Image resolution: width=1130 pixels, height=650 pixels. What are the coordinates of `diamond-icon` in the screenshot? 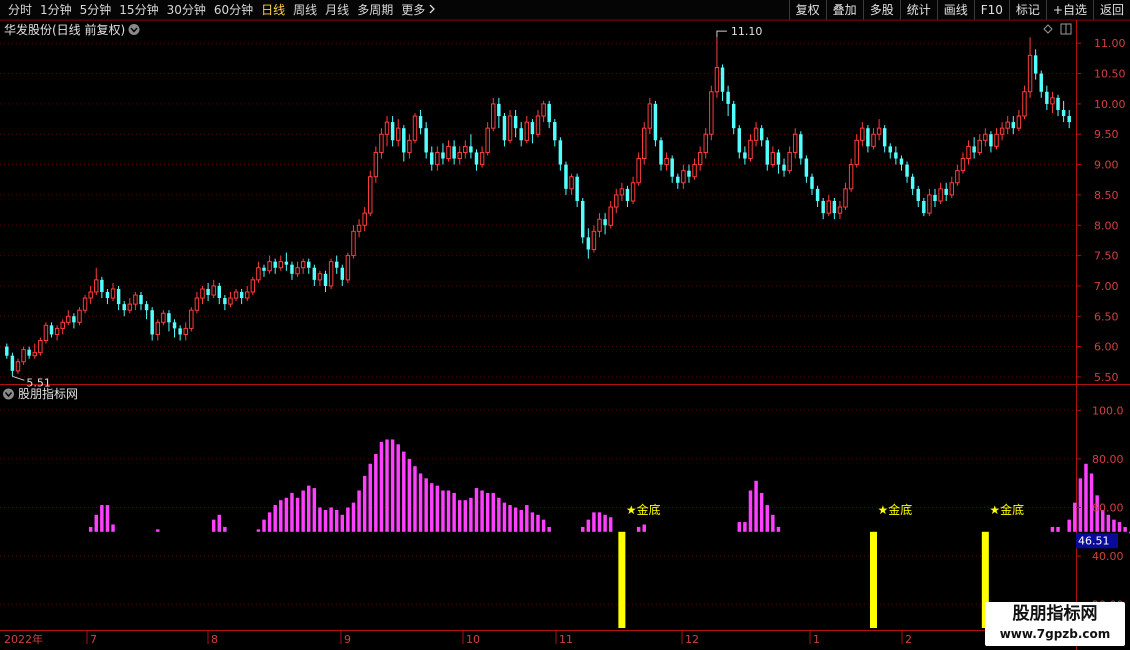 It's located at (1048, 29).